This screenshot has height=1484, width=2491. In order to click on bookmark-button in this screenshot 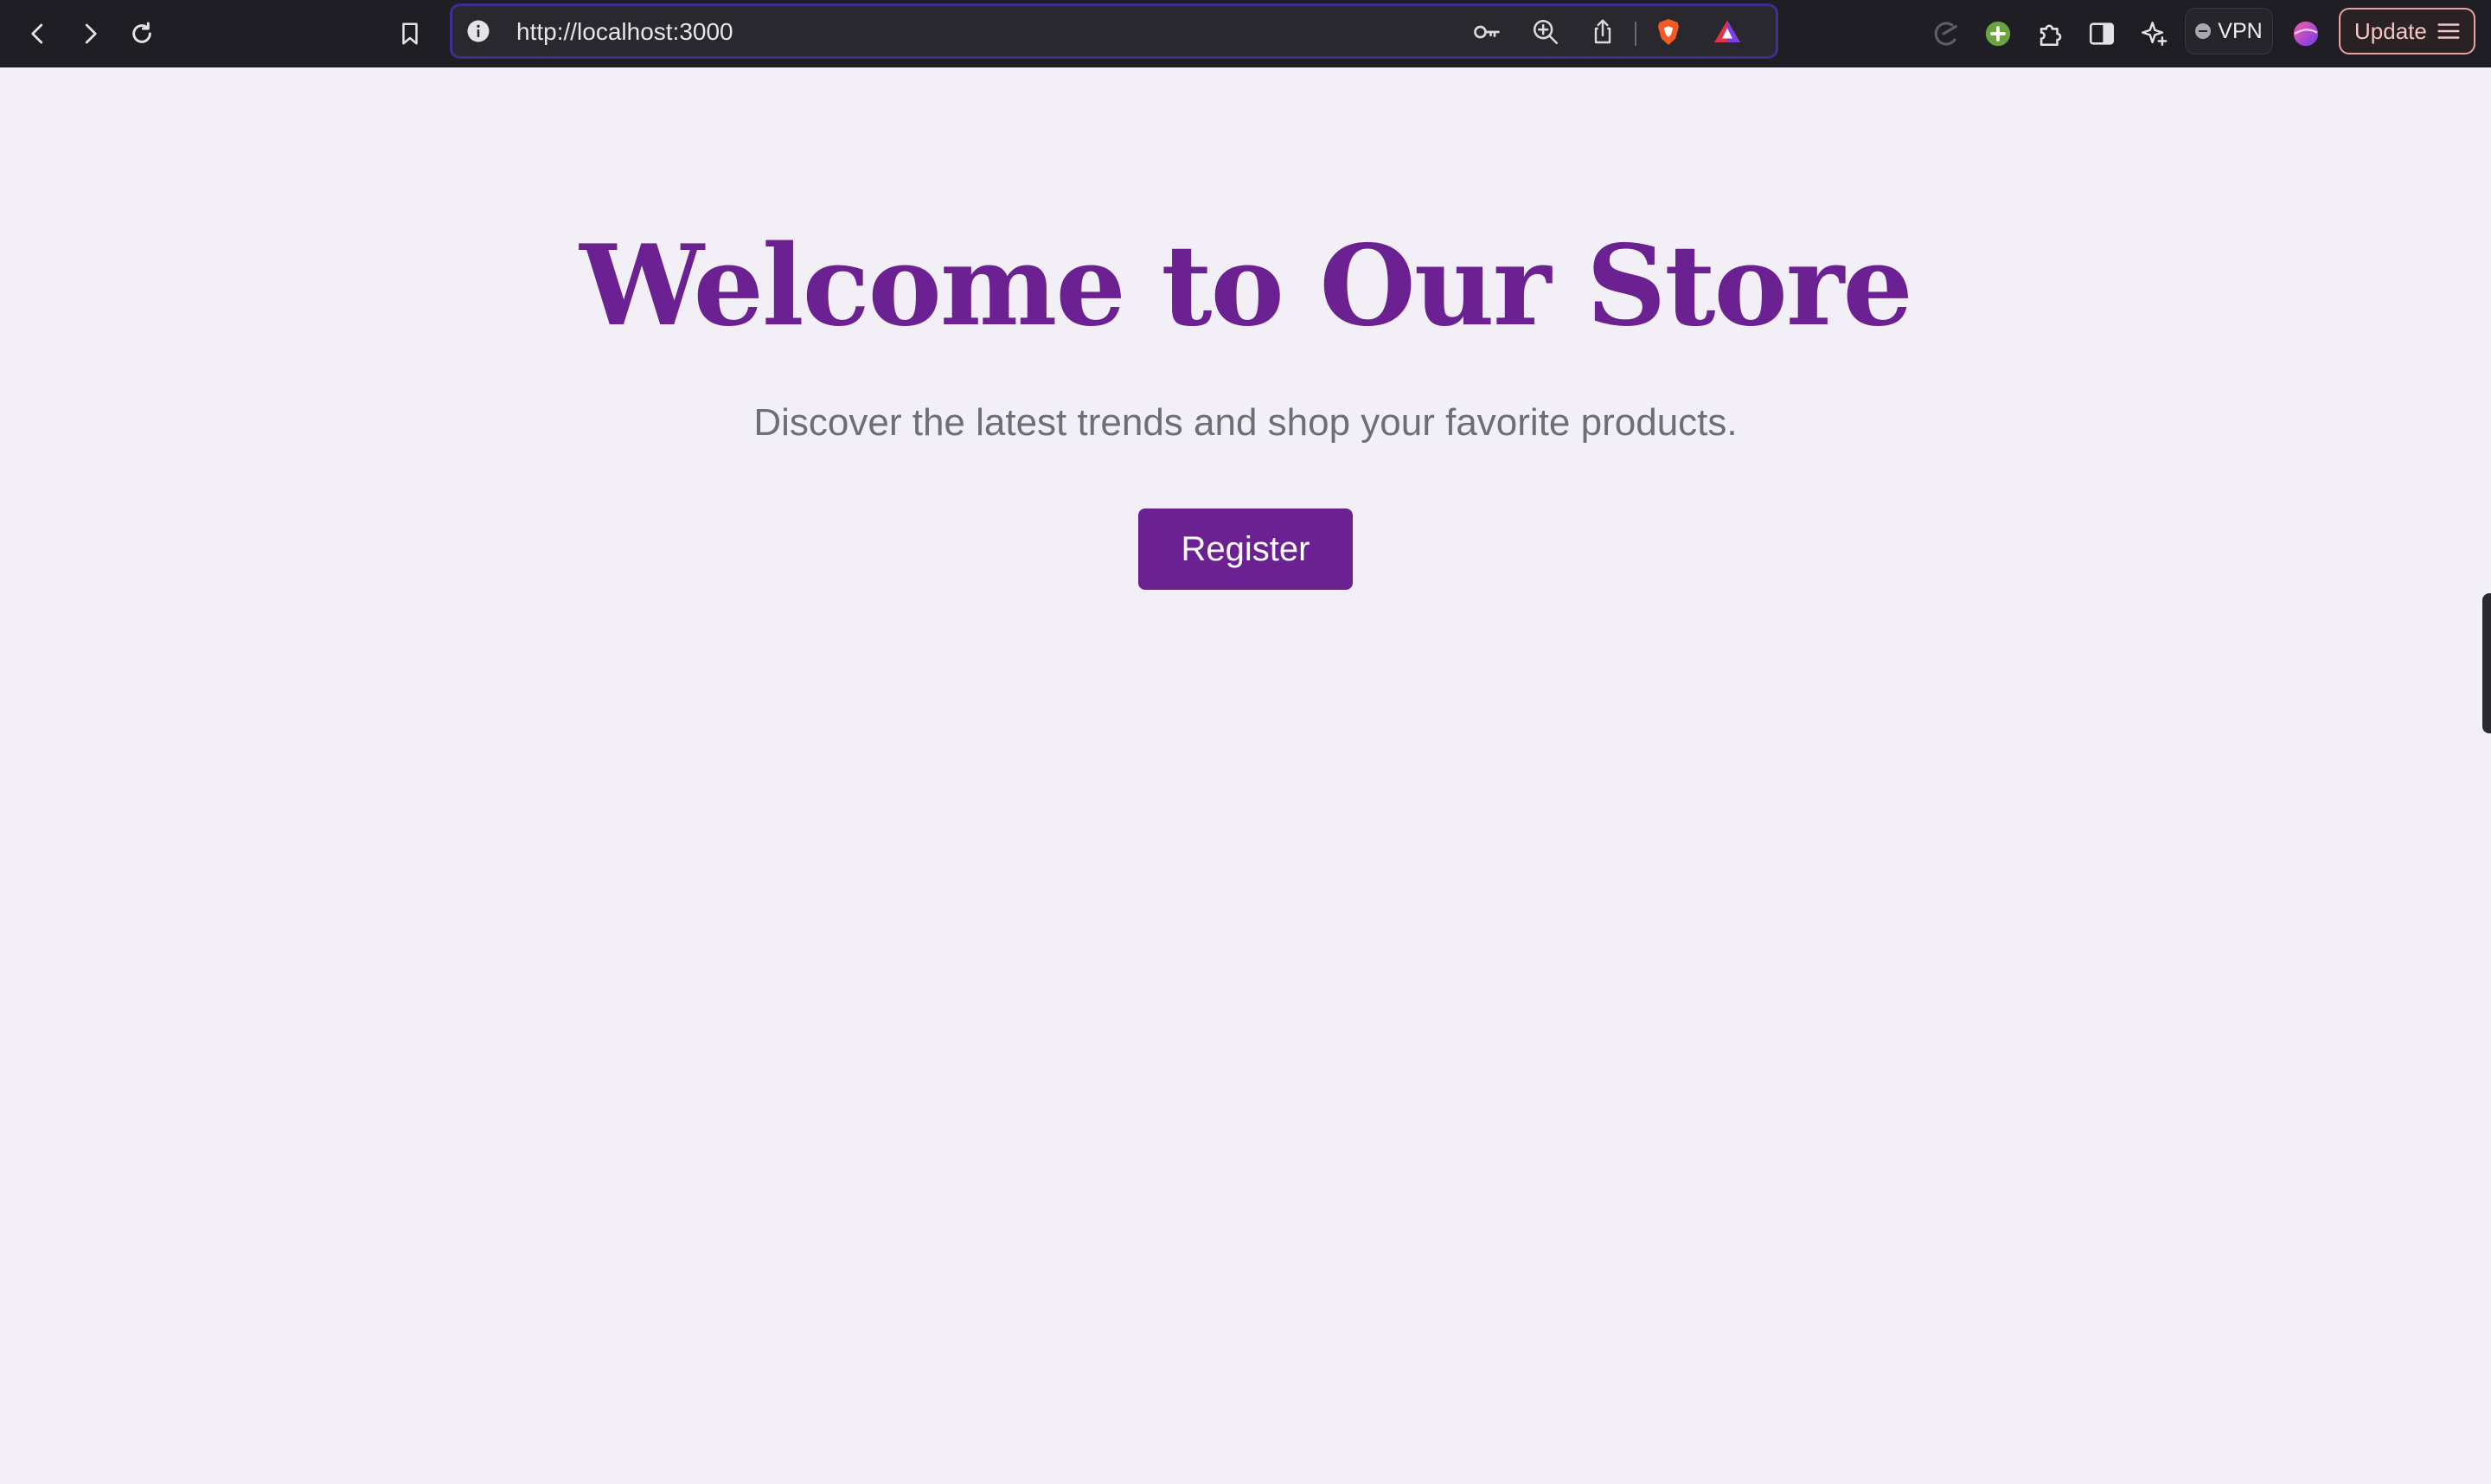, I will do `click(410, 33)`.